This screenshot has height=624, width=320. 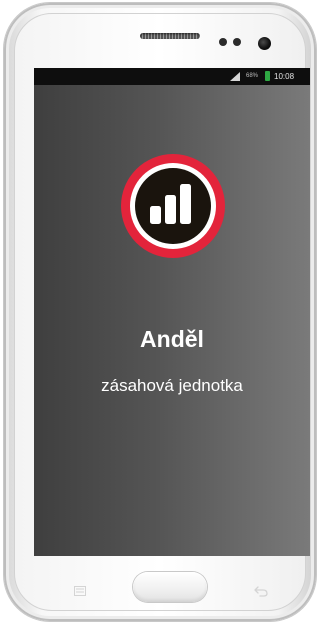 I want to click on signal-icon, so click(x=235, y=76).